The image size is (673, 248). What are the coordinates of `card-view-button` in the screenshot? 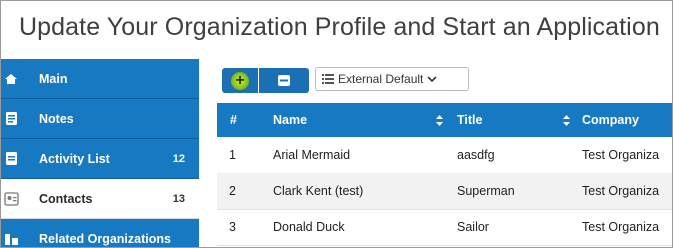 It's located at (284, 80).